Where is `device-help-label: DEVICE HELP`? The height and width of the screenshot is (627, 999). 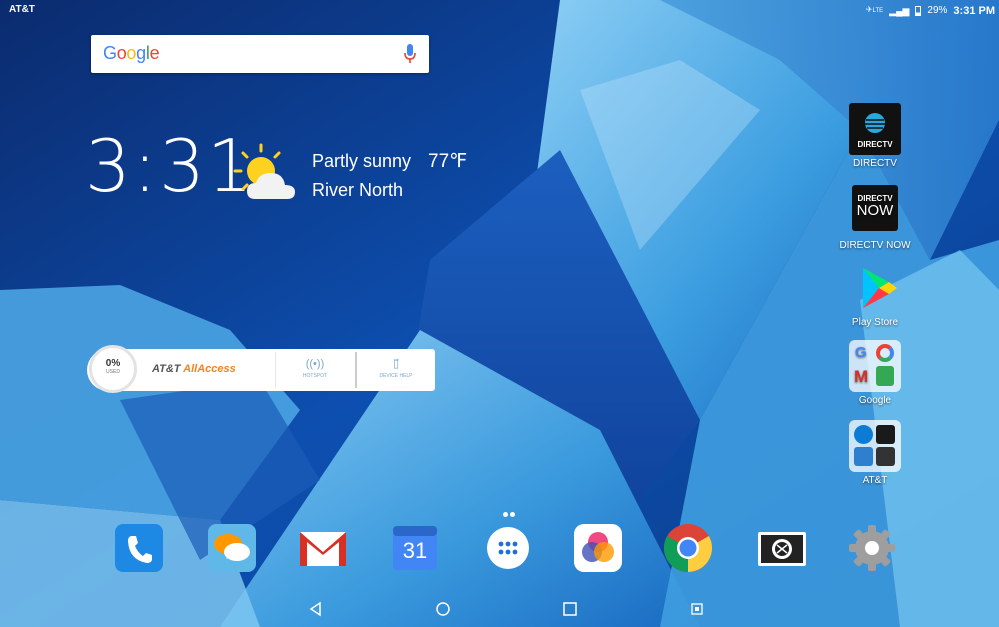
device-help-label: DEVICE HELP is located at coordinates (396, 376).